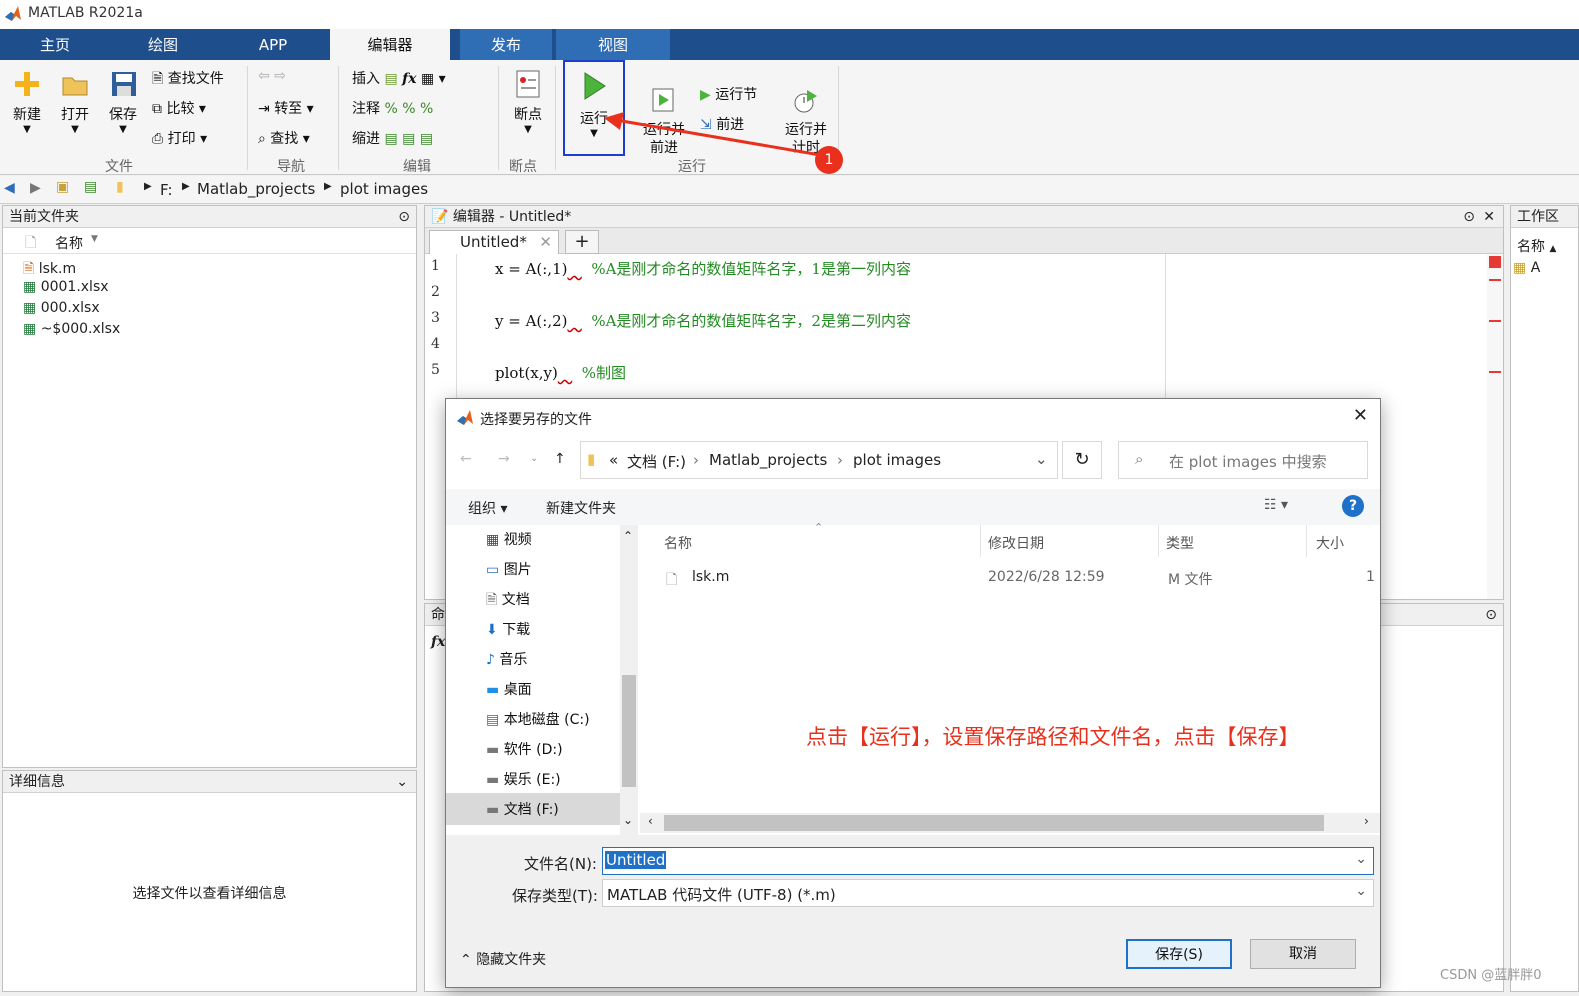  Describe the element at coordinates (504, 459) in the screenshot. I see `forward-icon: →` at that location.